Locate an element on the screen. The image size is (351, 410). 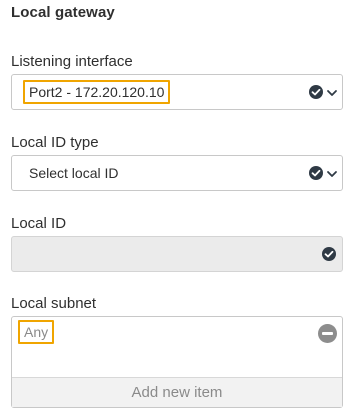
local-id-type-value: Select local ID is located at coordinates (74, 173).